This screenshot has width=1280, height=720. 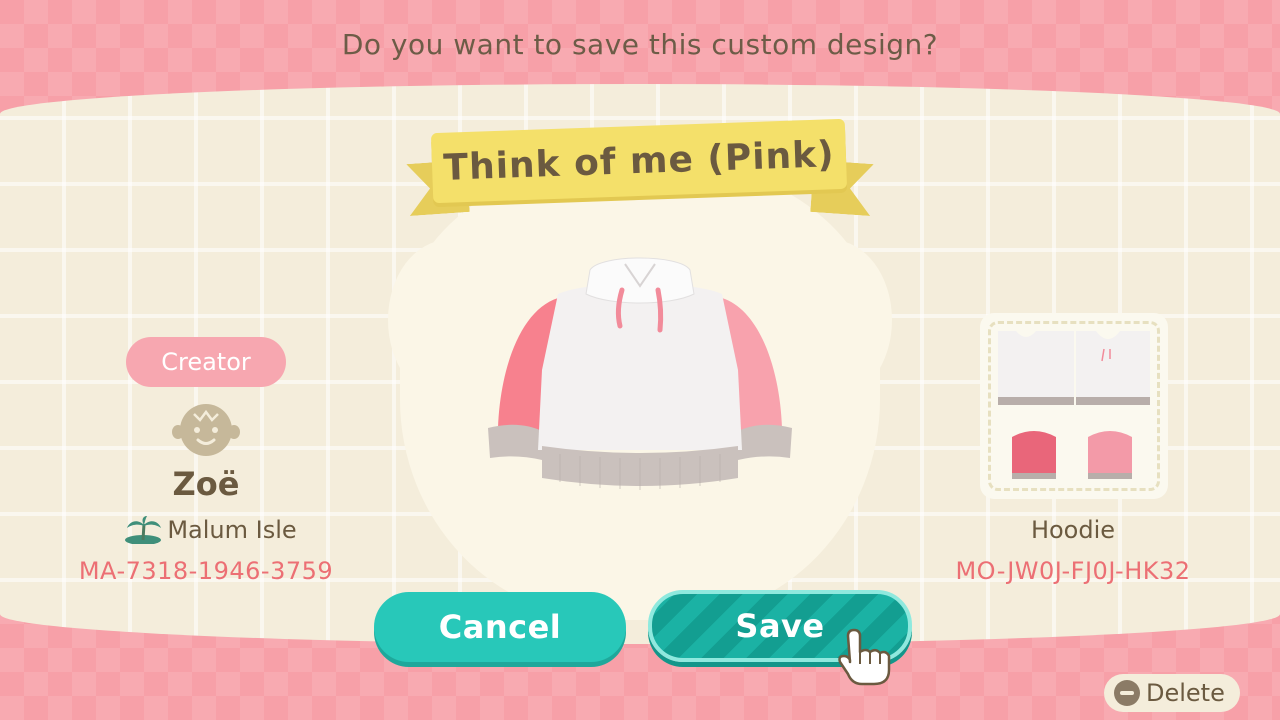 What do you see at coordinates (1073, 571) in the screenshot?
I see `design-id: MO-JW0J-FJ0J-HK32` at bounding box center [1073, 571].